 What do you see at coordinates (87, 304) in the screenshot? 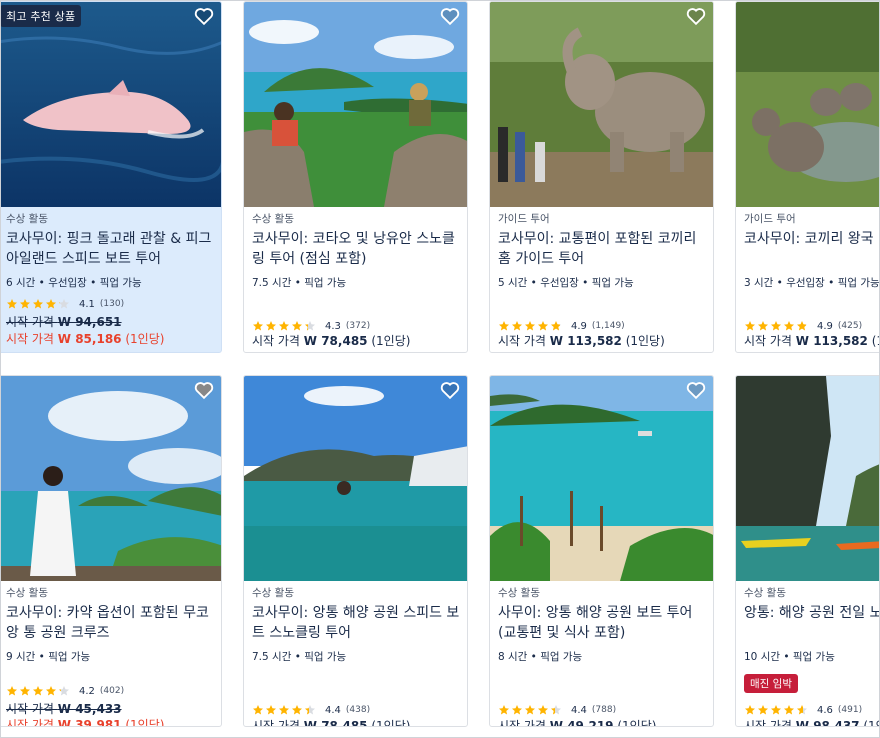
I see `rating-value: 4.1` at bounding box center [87, 304].